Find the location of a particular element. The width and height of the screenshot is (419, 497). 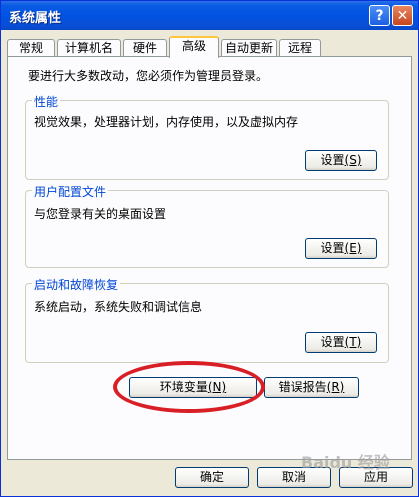

tab-advanced: 高级 is located at coordinates (194, 47).